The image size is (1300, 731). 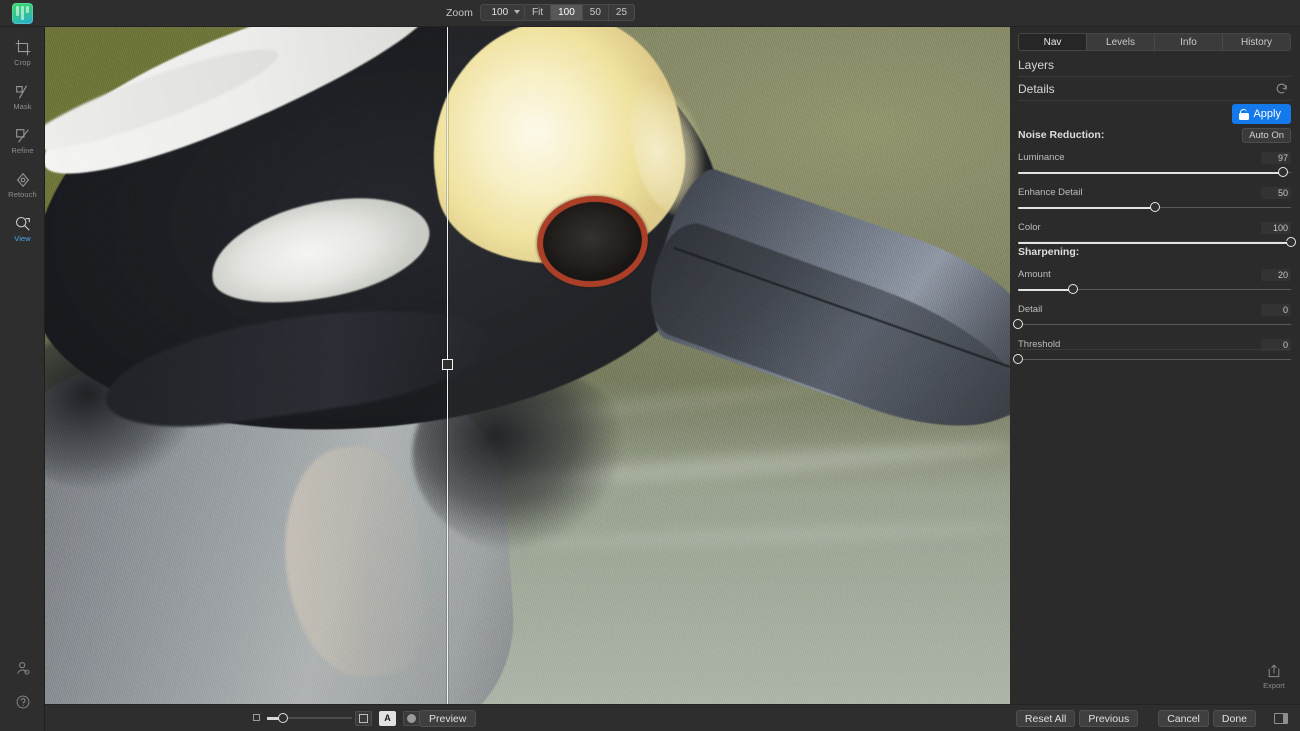 What do you see at coordinates (596, 12) in the screenshot?
I see `zoom-preset-50: 50` at bounding box center [596, 12].